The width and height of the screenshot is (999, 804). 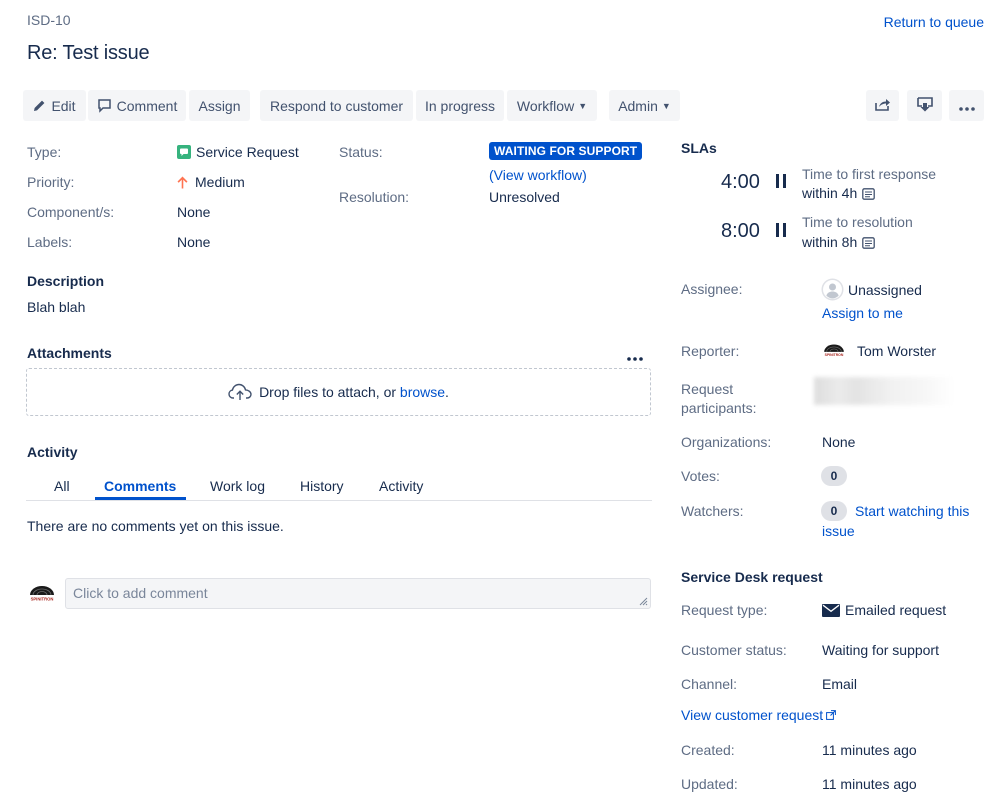 What do you see at coordinates (54, 105) in the screenshot?
I see `edit-button: Edit` at bounding box center [54, 105].